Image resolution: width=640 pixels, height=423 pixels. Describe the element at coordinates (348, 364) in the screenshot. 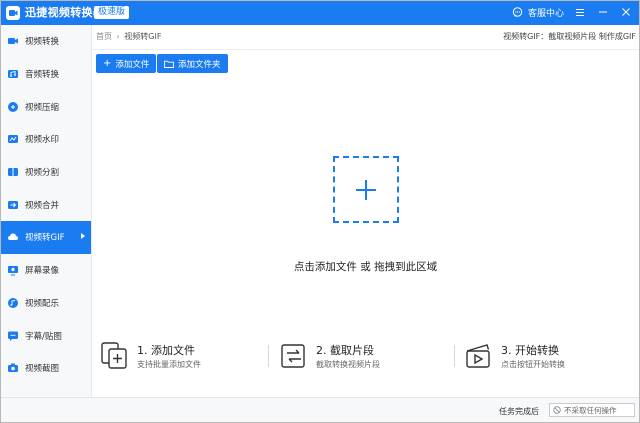

I see `step-desc: 截取转换视频片段` at that location.